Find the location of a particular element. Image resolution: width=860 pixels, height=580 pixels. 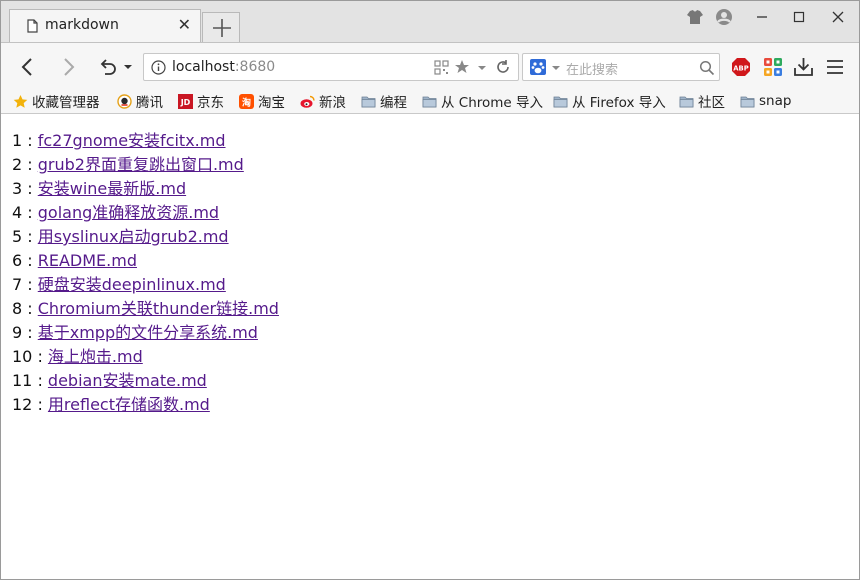

item-number: 4 is located at coordinates (17, 212).